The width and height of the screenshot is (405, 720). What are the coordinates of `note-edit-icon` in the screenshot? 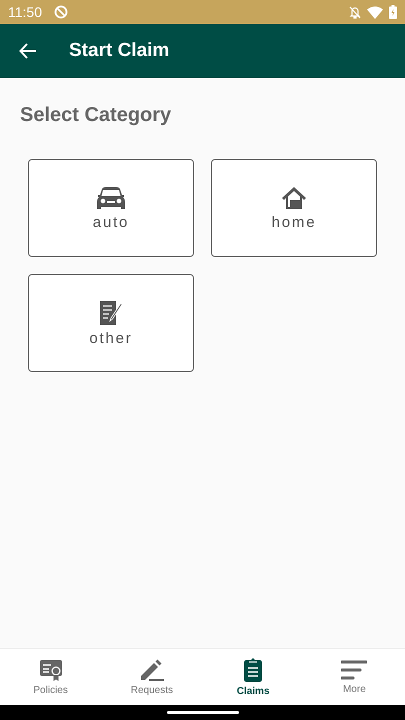 It's located at (111, 313).